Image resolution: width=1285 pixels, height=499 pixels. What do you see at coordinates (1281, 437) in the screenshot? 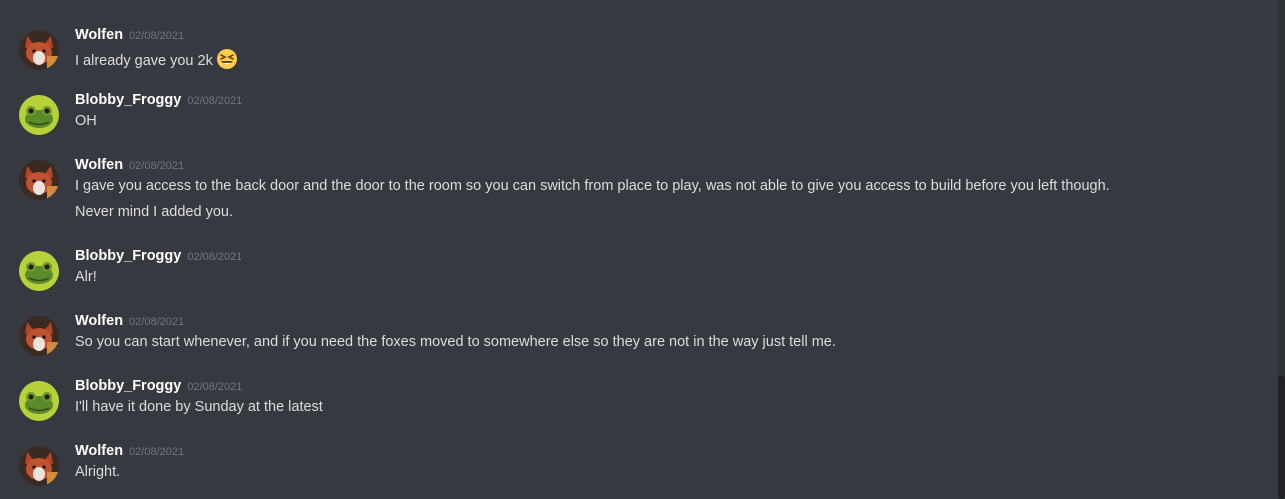
I see `scrollbar-thumb` at bounding box center [1281, 437].